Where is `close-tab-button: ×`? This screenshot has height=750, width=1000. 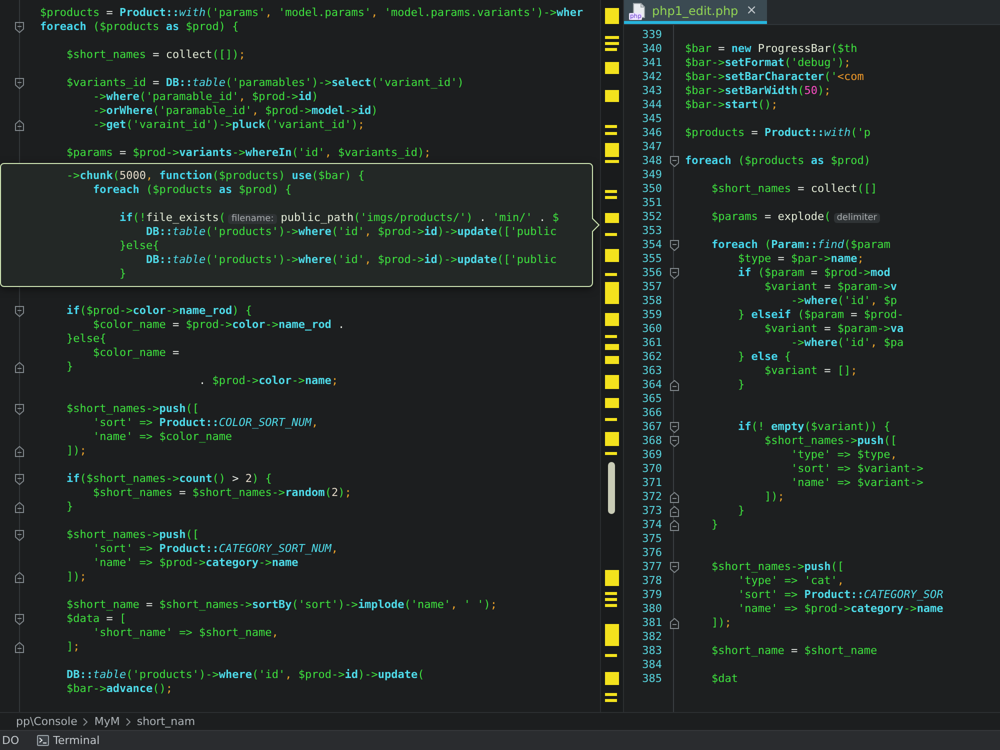 close-tab-button: × is located at coordinates (752, 10).